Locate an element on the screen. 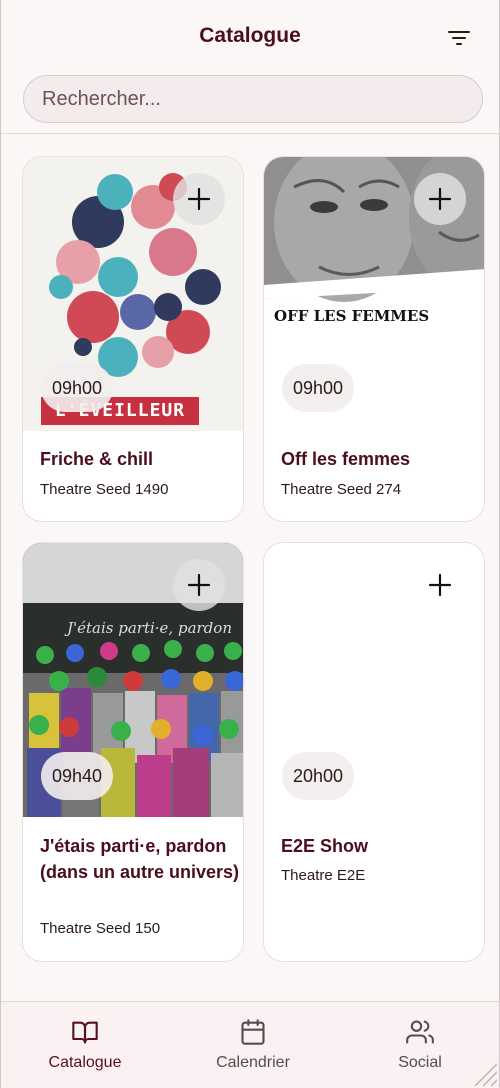 The height and width of the screenshot is (1088, 500). filter-lines-icon is located at coordinates (459, 38).